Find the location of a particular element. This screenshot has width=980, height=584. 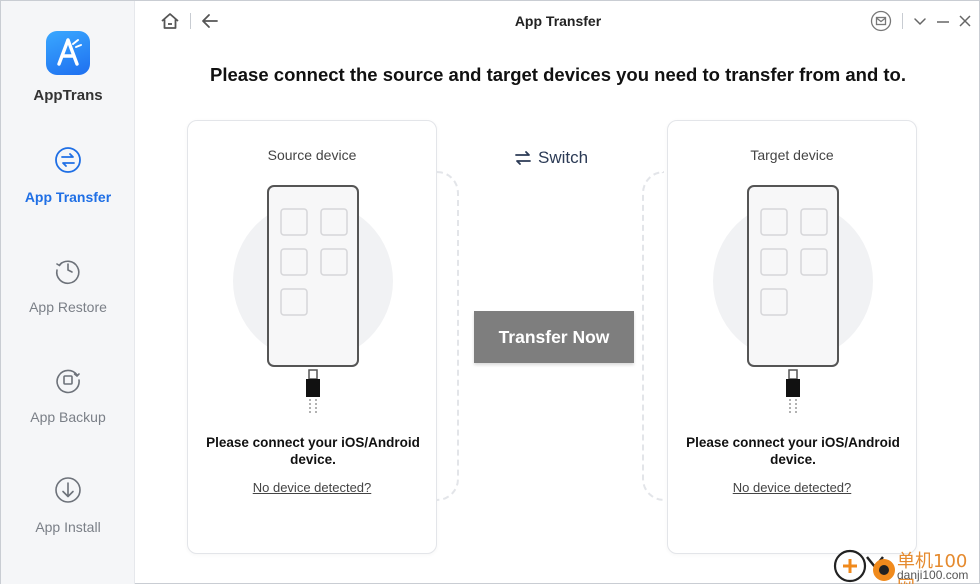

switch-button: Switch is located at coordinates (561, 158).